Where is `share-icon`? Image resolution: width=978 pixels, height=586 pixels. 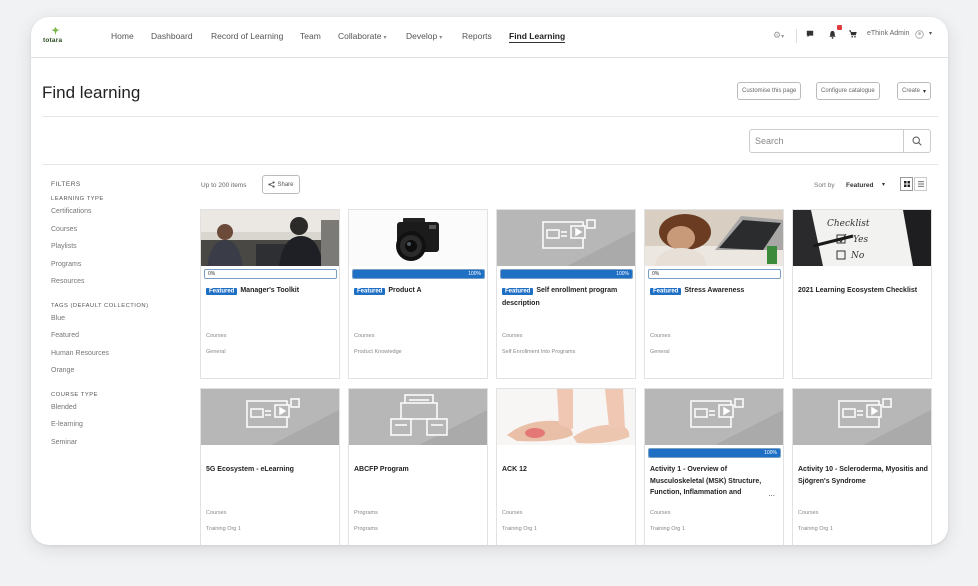
share-icon is located at coordinates (272, 184).